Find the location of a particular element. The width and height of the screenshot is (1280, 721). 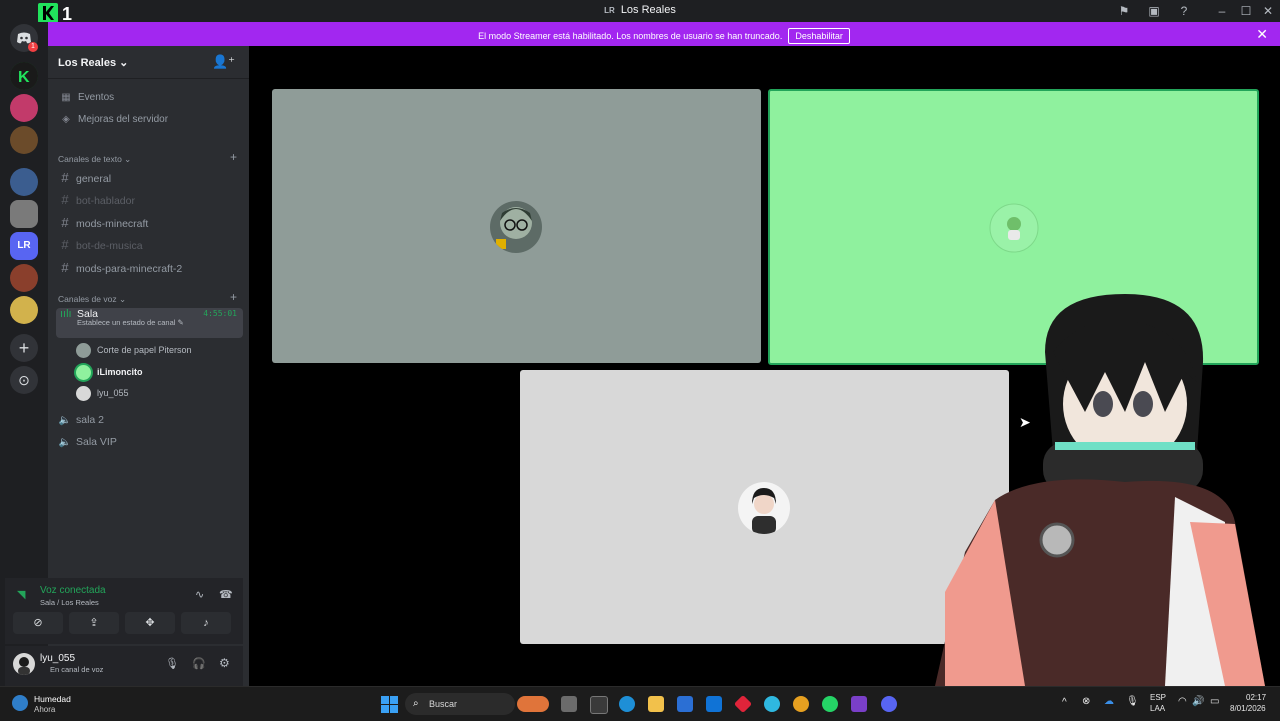

server-misc-icon is located at coordinates (24, 310).